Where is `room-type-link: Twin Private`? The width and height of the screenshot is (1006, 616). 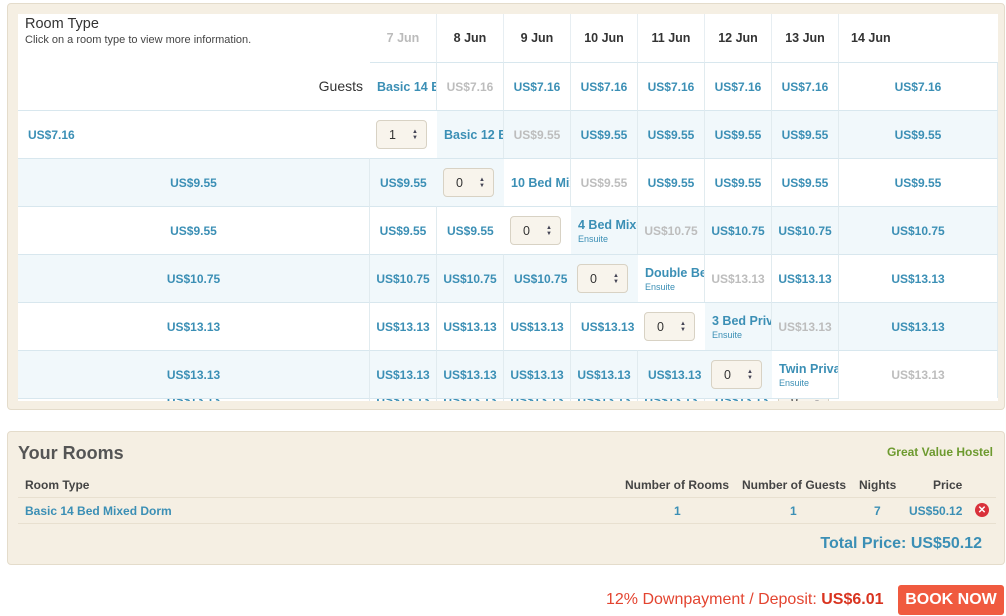 room-type-link: Twin Private is located at coordinates (808, 369).